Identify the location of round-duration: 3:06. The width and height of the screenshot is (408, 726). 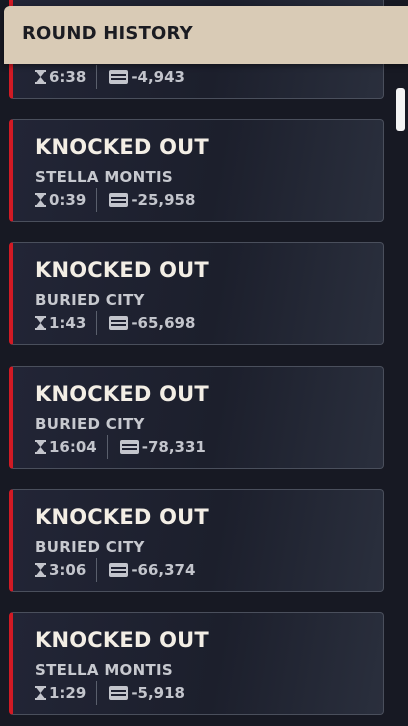
(68, 570).